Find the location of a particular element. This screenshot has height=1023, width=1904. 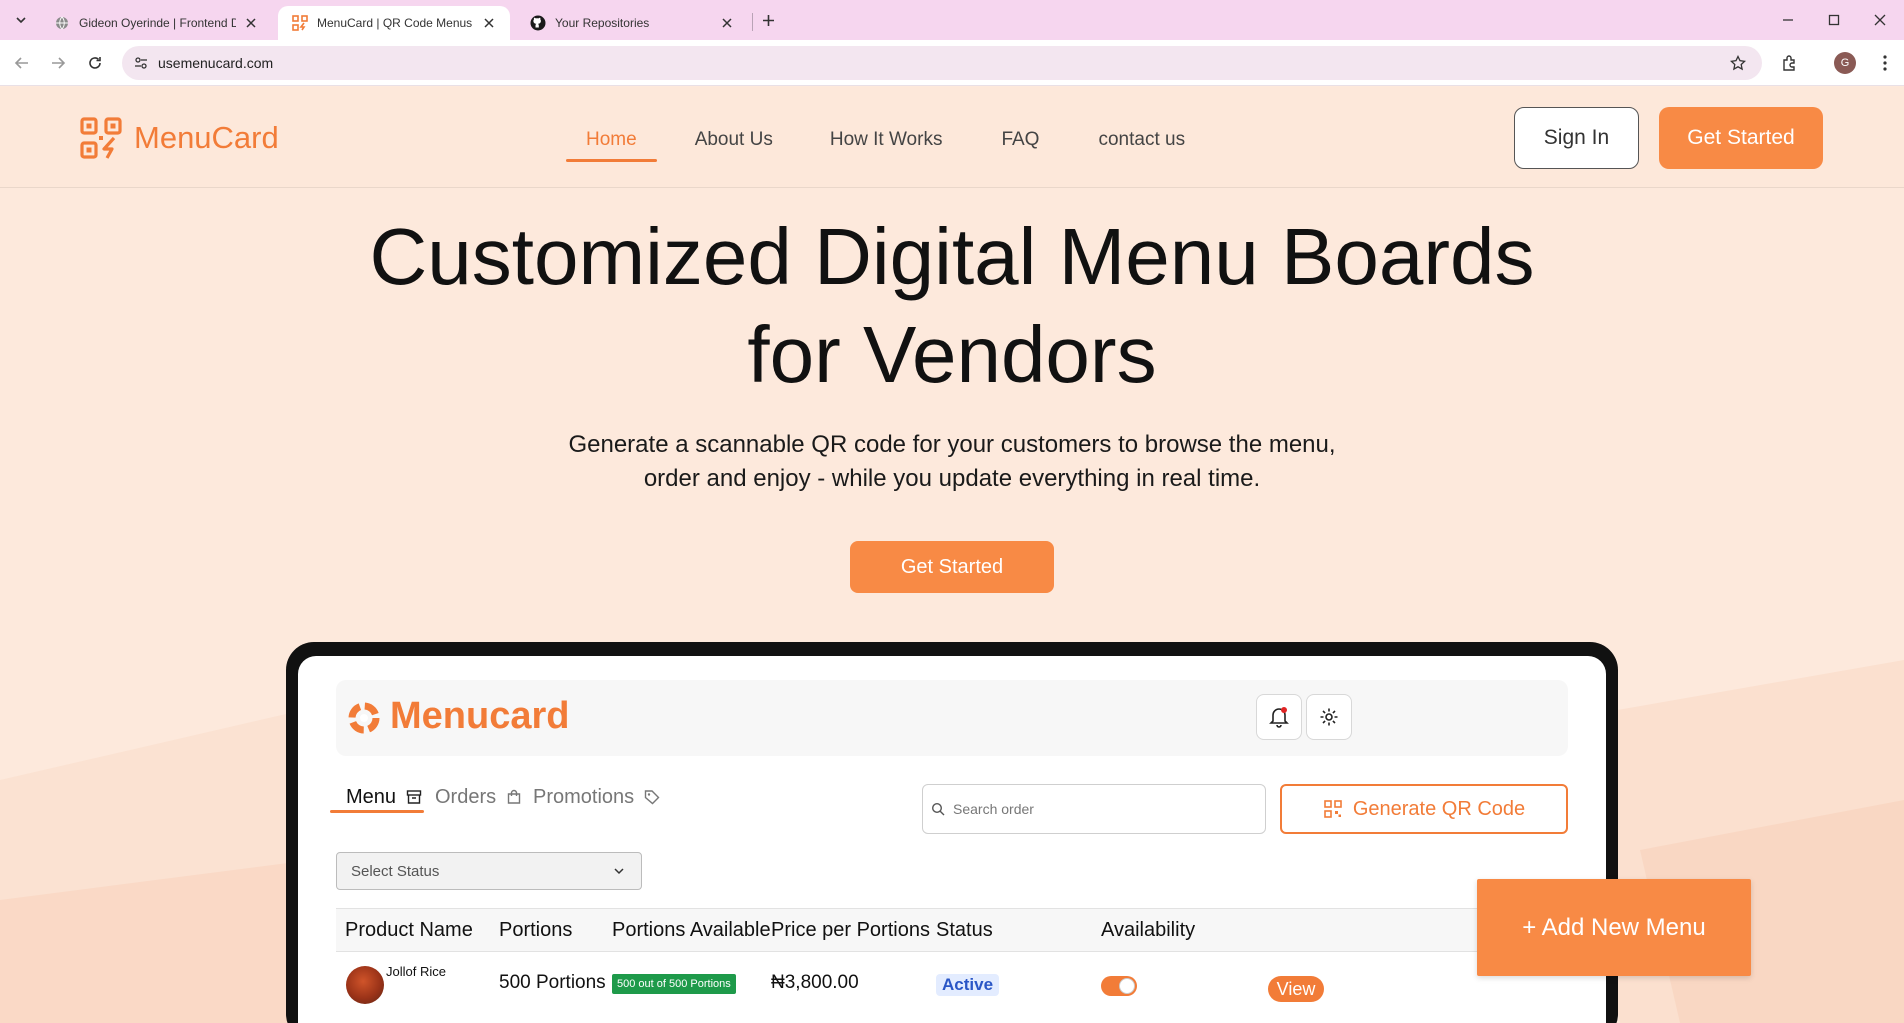

tab-separator is located at coordinates (752, 22).